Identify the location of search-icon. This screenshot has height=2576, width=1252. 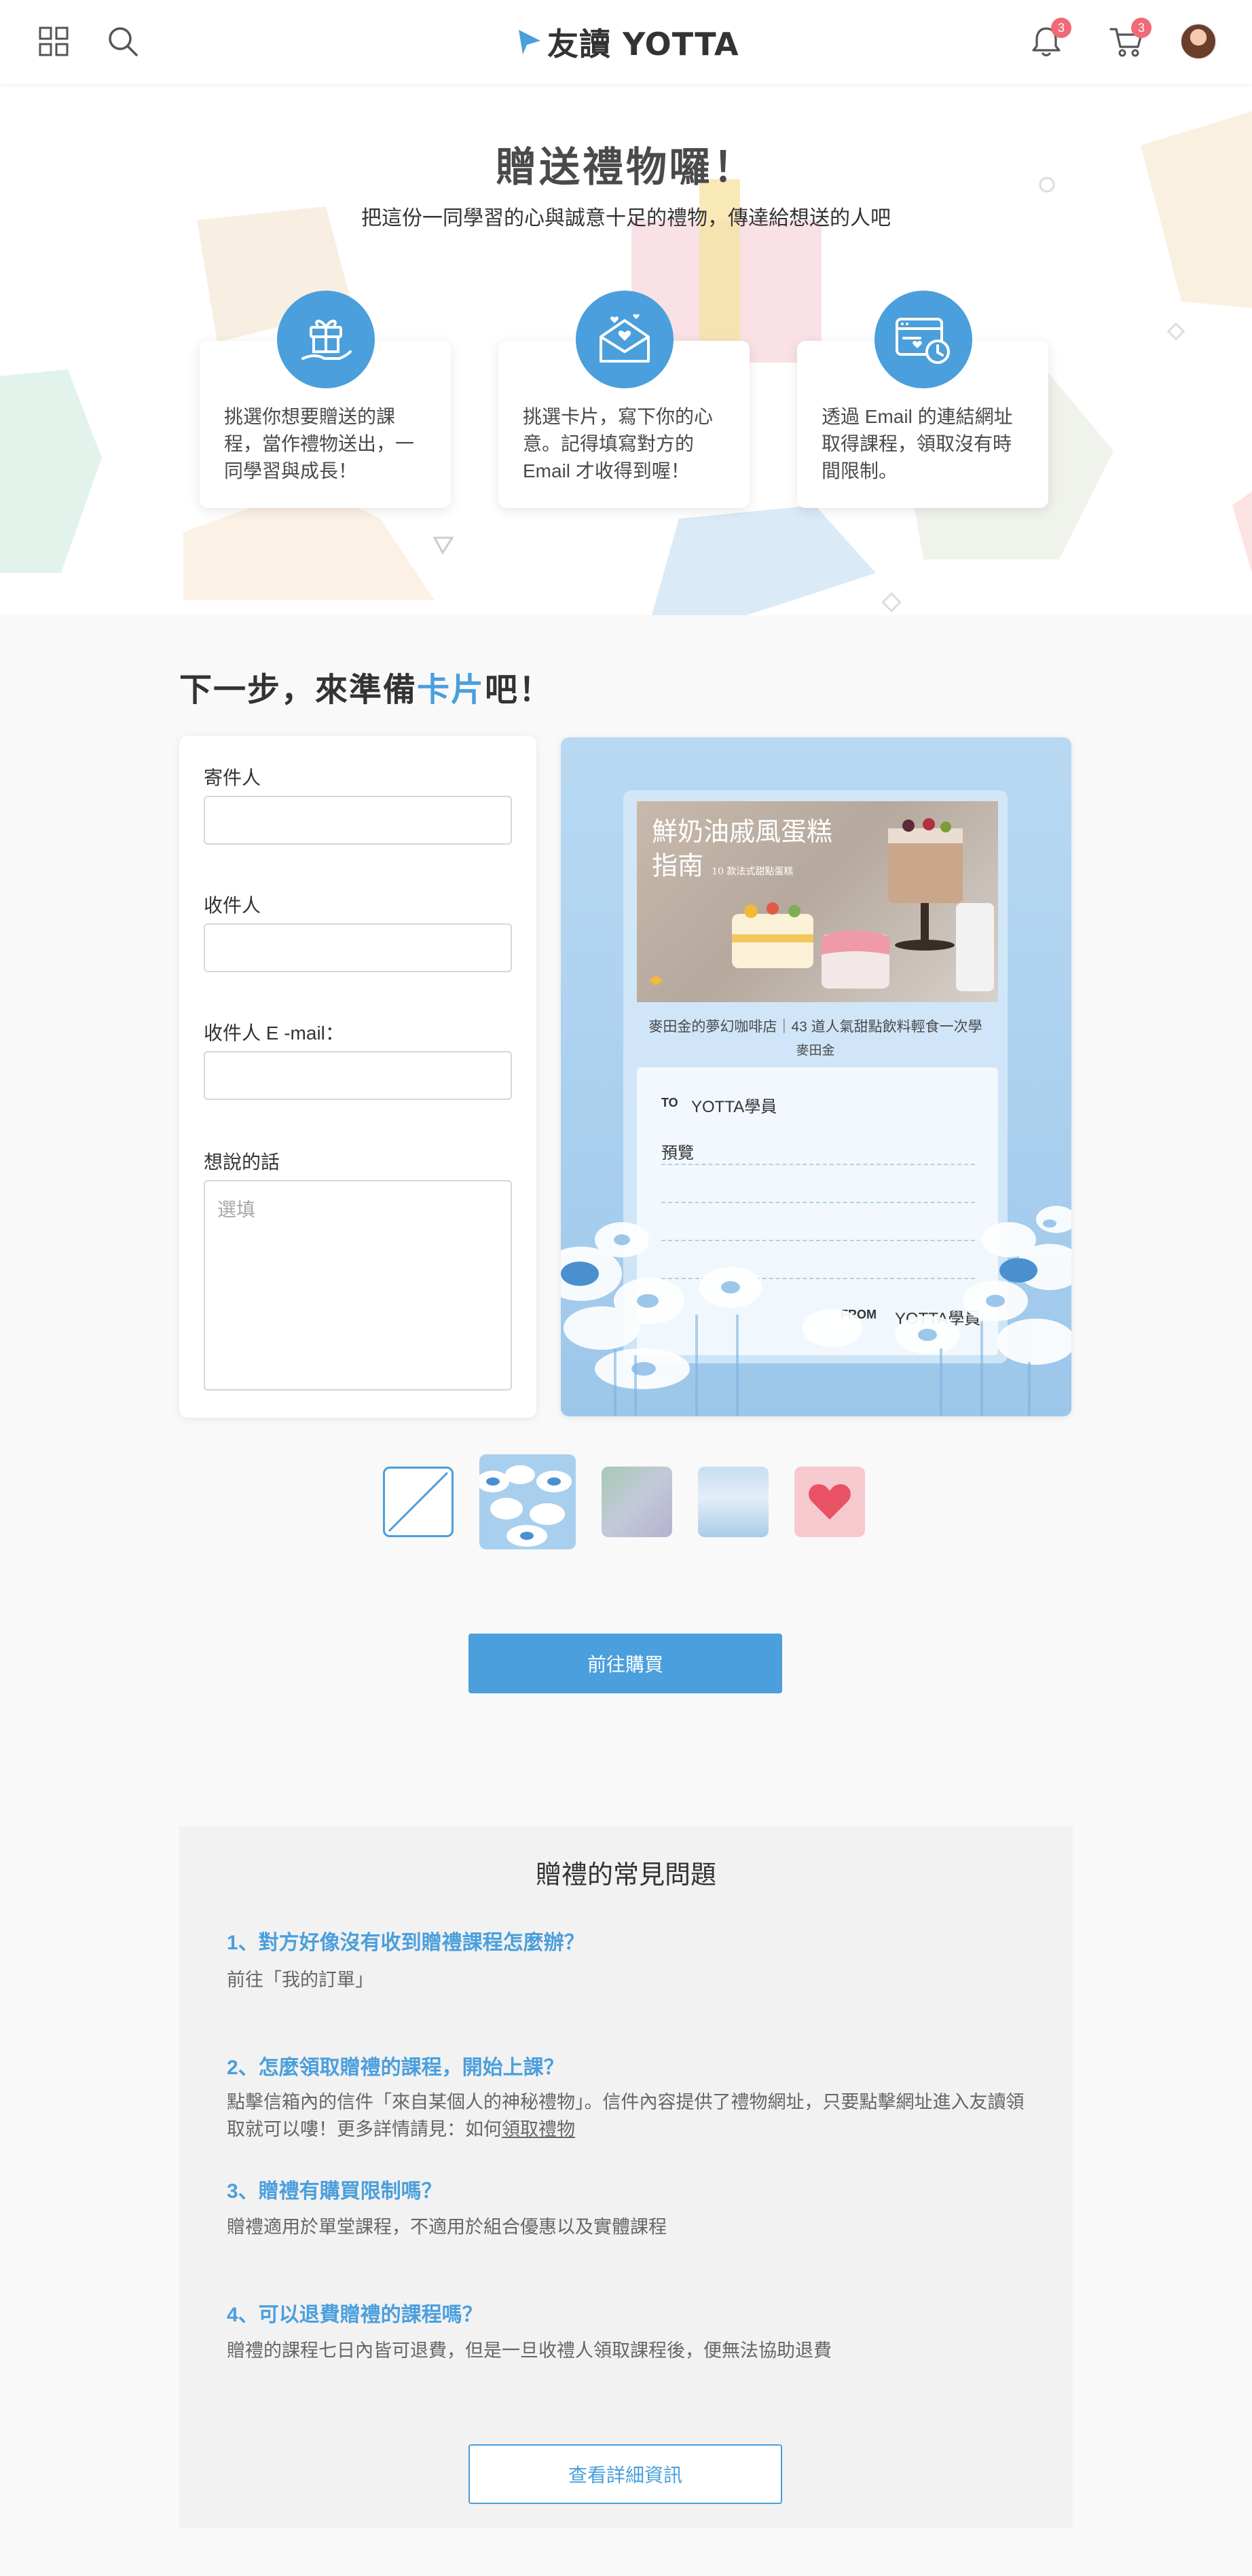
(123, 41).